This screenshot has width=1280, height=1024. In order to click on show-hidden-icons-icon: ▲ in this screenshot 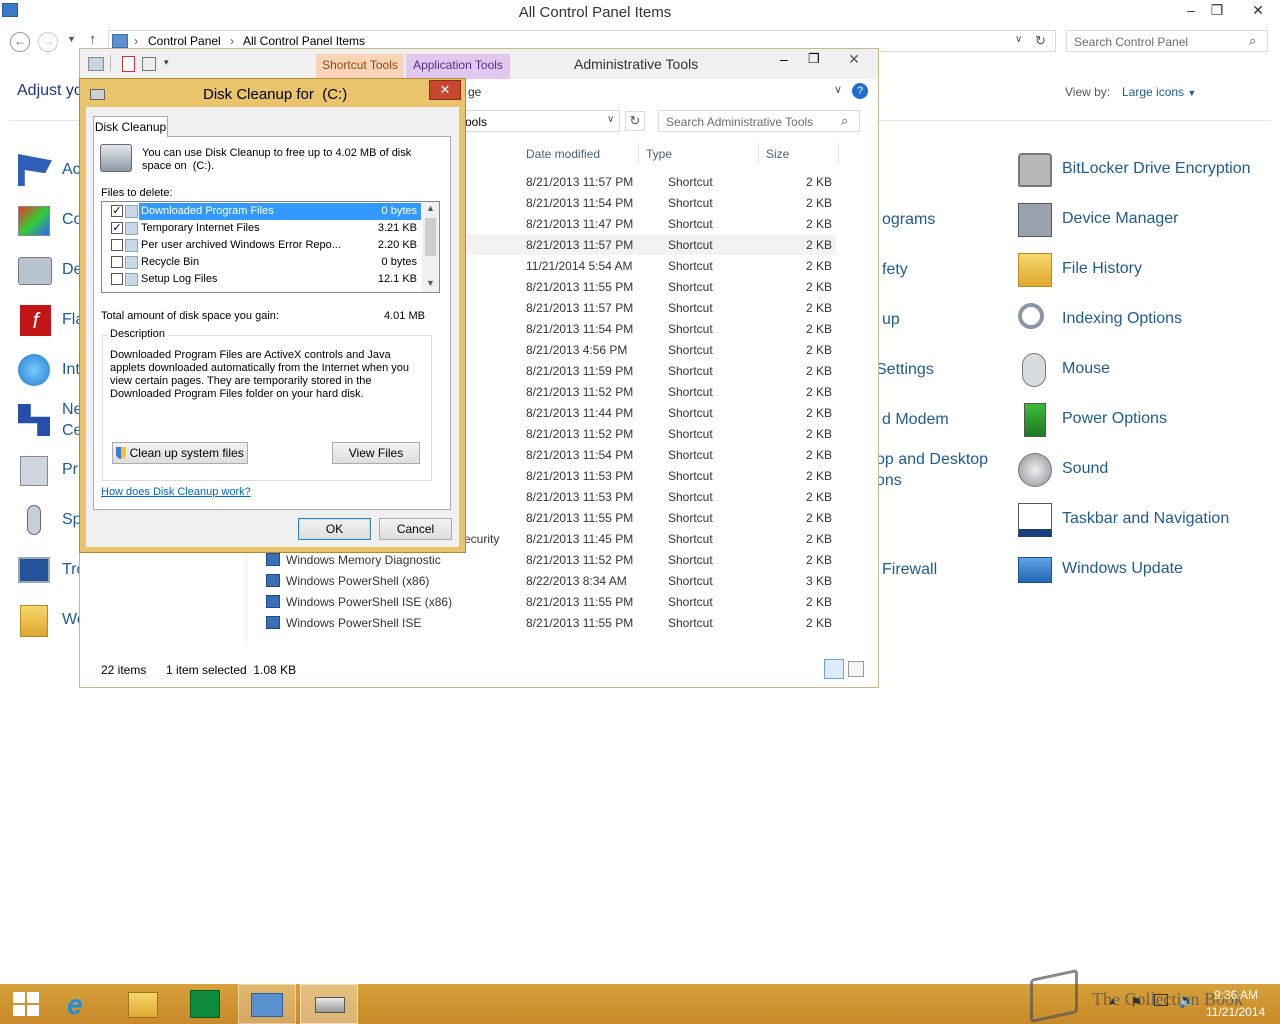, I will do `click(1112, 1001)`.